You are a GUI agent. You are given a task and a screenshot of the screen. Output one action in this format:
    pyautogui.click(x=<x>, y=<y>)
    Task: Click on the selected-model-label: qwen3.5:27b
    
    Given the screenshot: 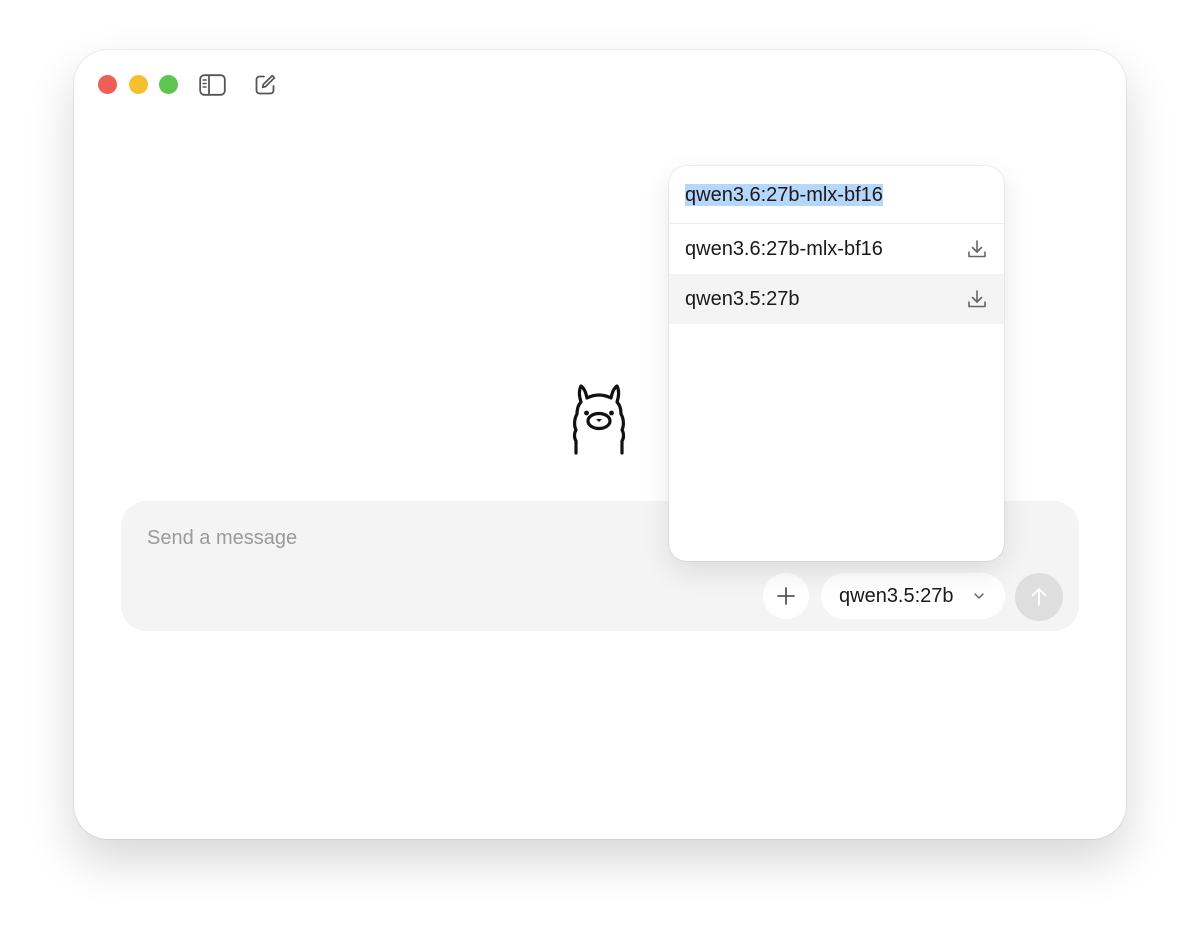 What is the action you would take?
    pyautogui.click(x=896, y=596)
    